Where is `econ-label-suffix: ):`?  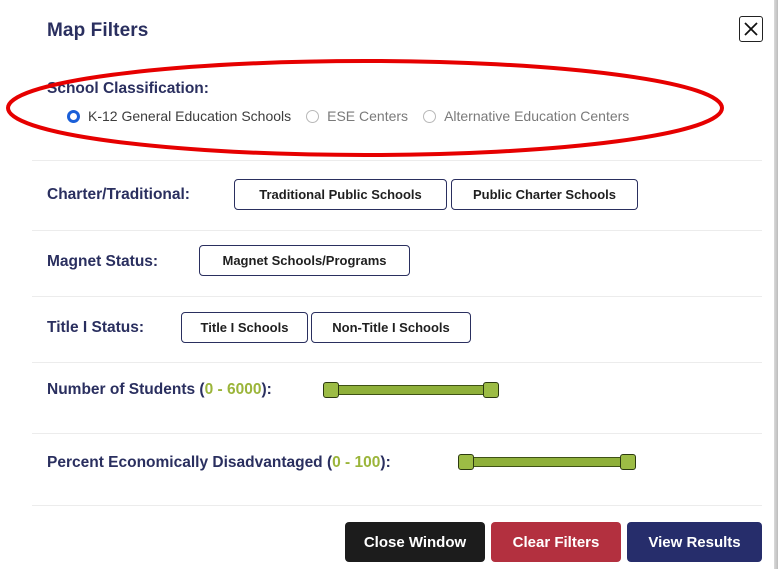
econ-label-suffix: ): is located at coordinates (385, 462).